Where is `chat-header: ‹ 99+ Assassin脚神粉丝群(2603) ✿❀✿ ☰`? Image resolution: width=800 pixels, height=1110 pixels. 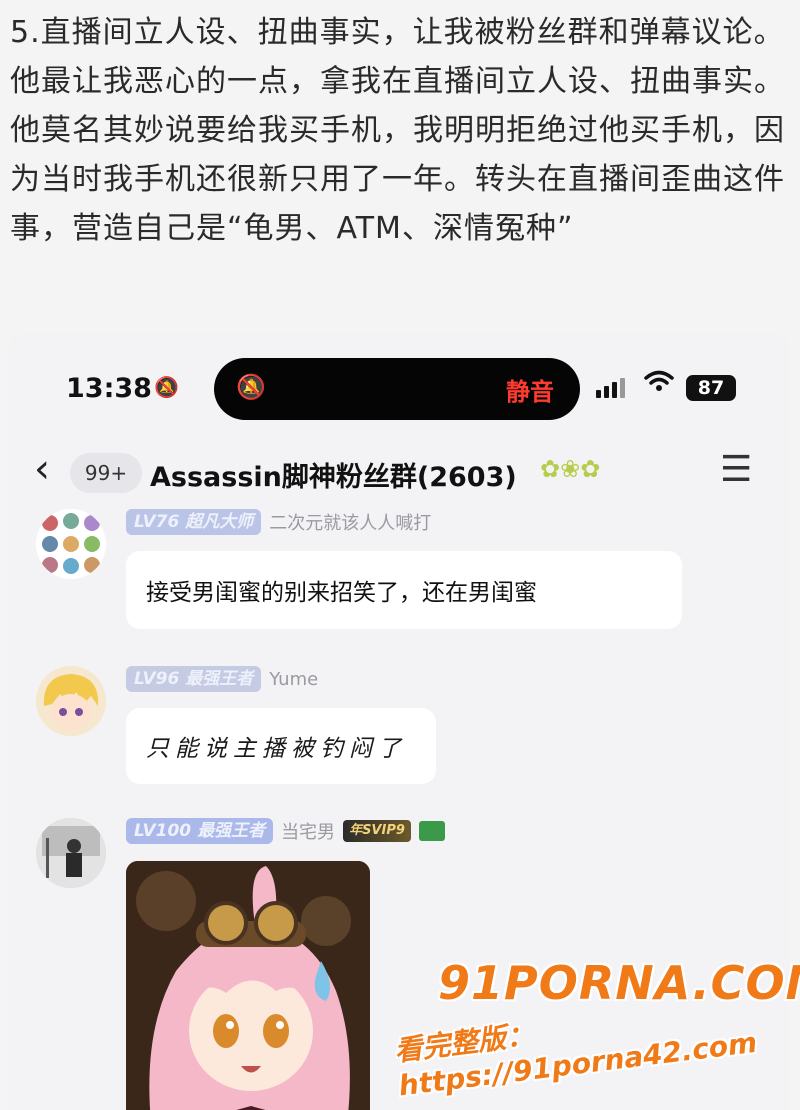 chat-header: ‹ 99+ Assassin脚神粉丝群(2603) ✿❀✿ ☰ is located at coordinates (399, 471).